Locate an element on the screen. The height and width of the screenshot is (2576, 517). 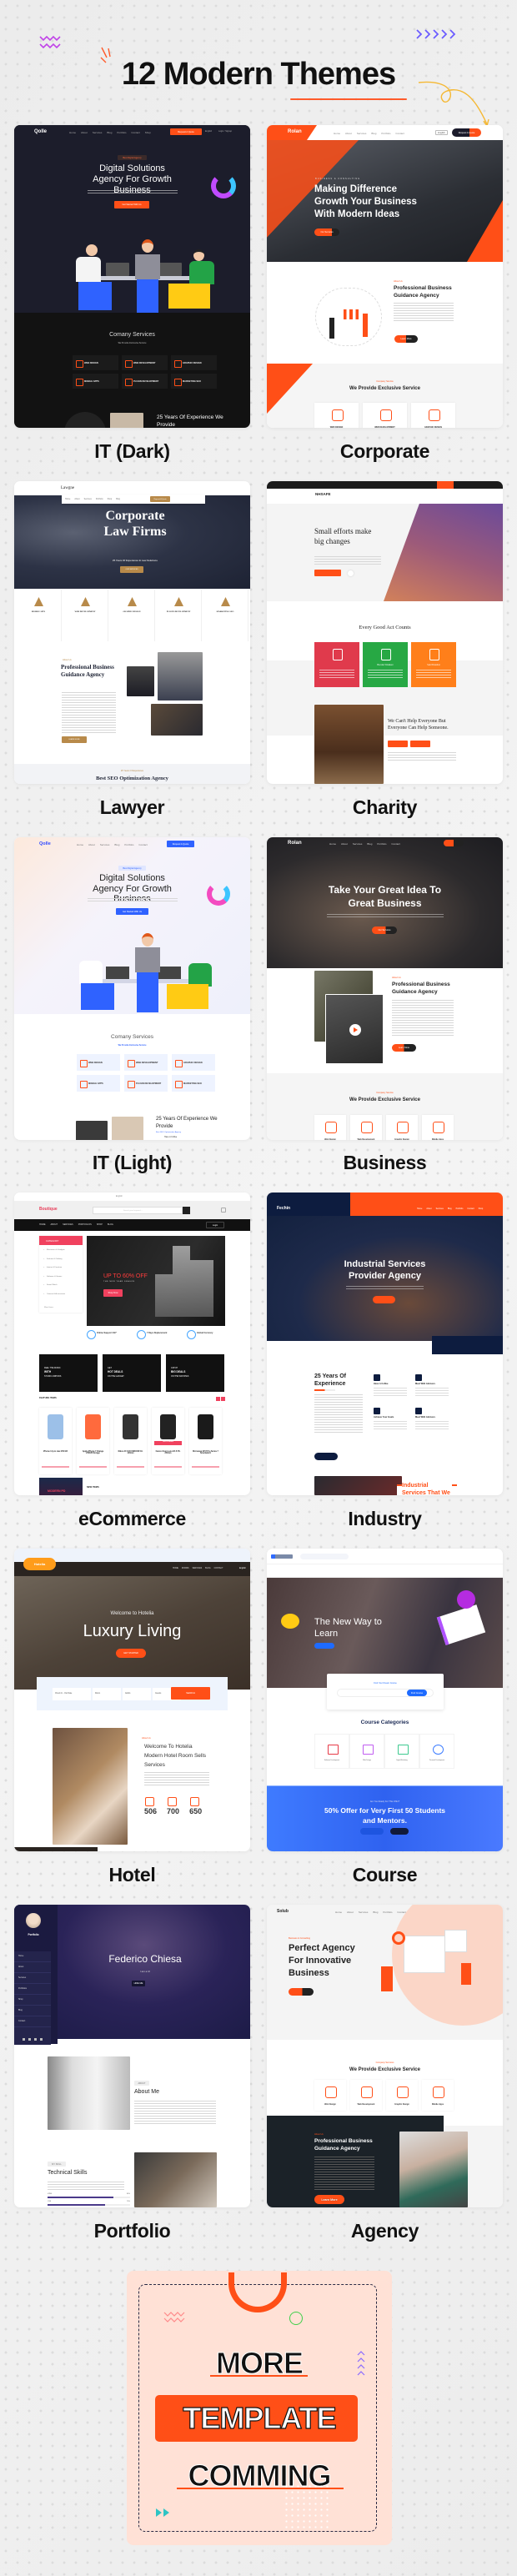
service-card: MARKETING SEO is located at coordinates (194, 381).